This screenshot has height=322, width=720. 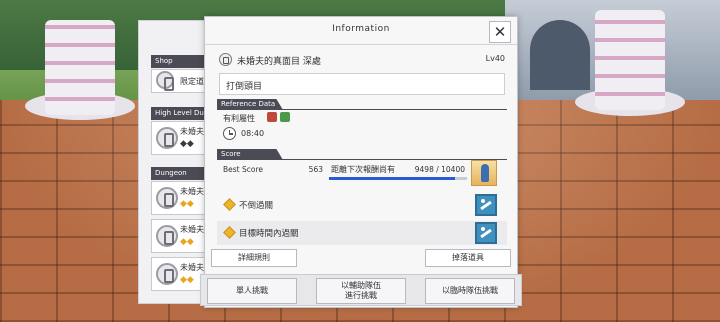 I want to click on reward-item-icon, so click(x=484, y=173).